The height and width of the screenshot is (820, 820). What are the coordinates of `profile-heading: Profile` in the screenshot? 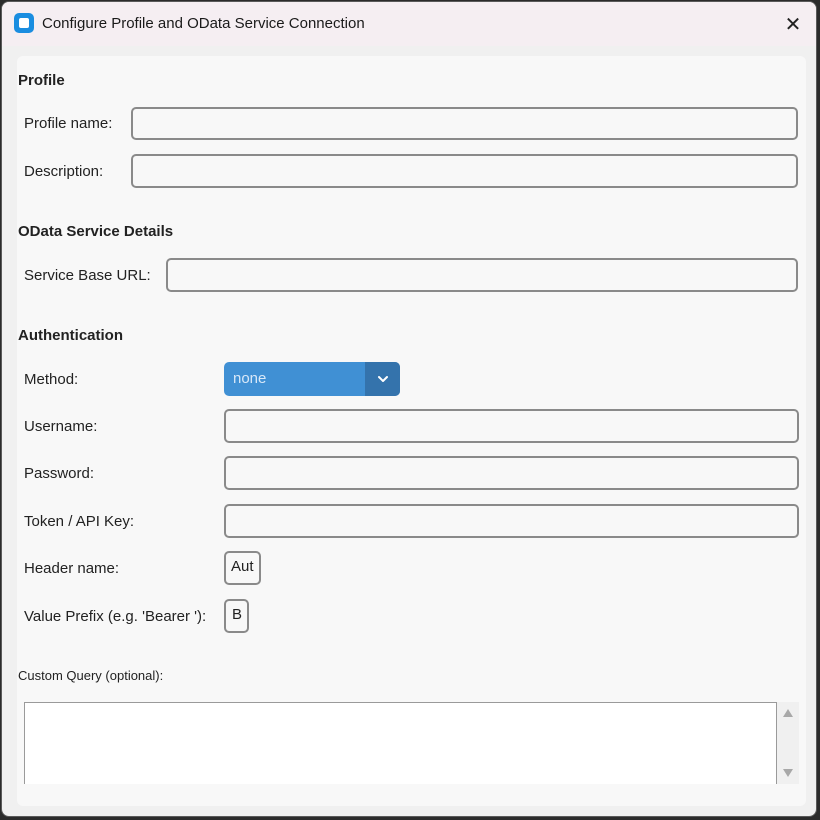 It's located at (41, 80).